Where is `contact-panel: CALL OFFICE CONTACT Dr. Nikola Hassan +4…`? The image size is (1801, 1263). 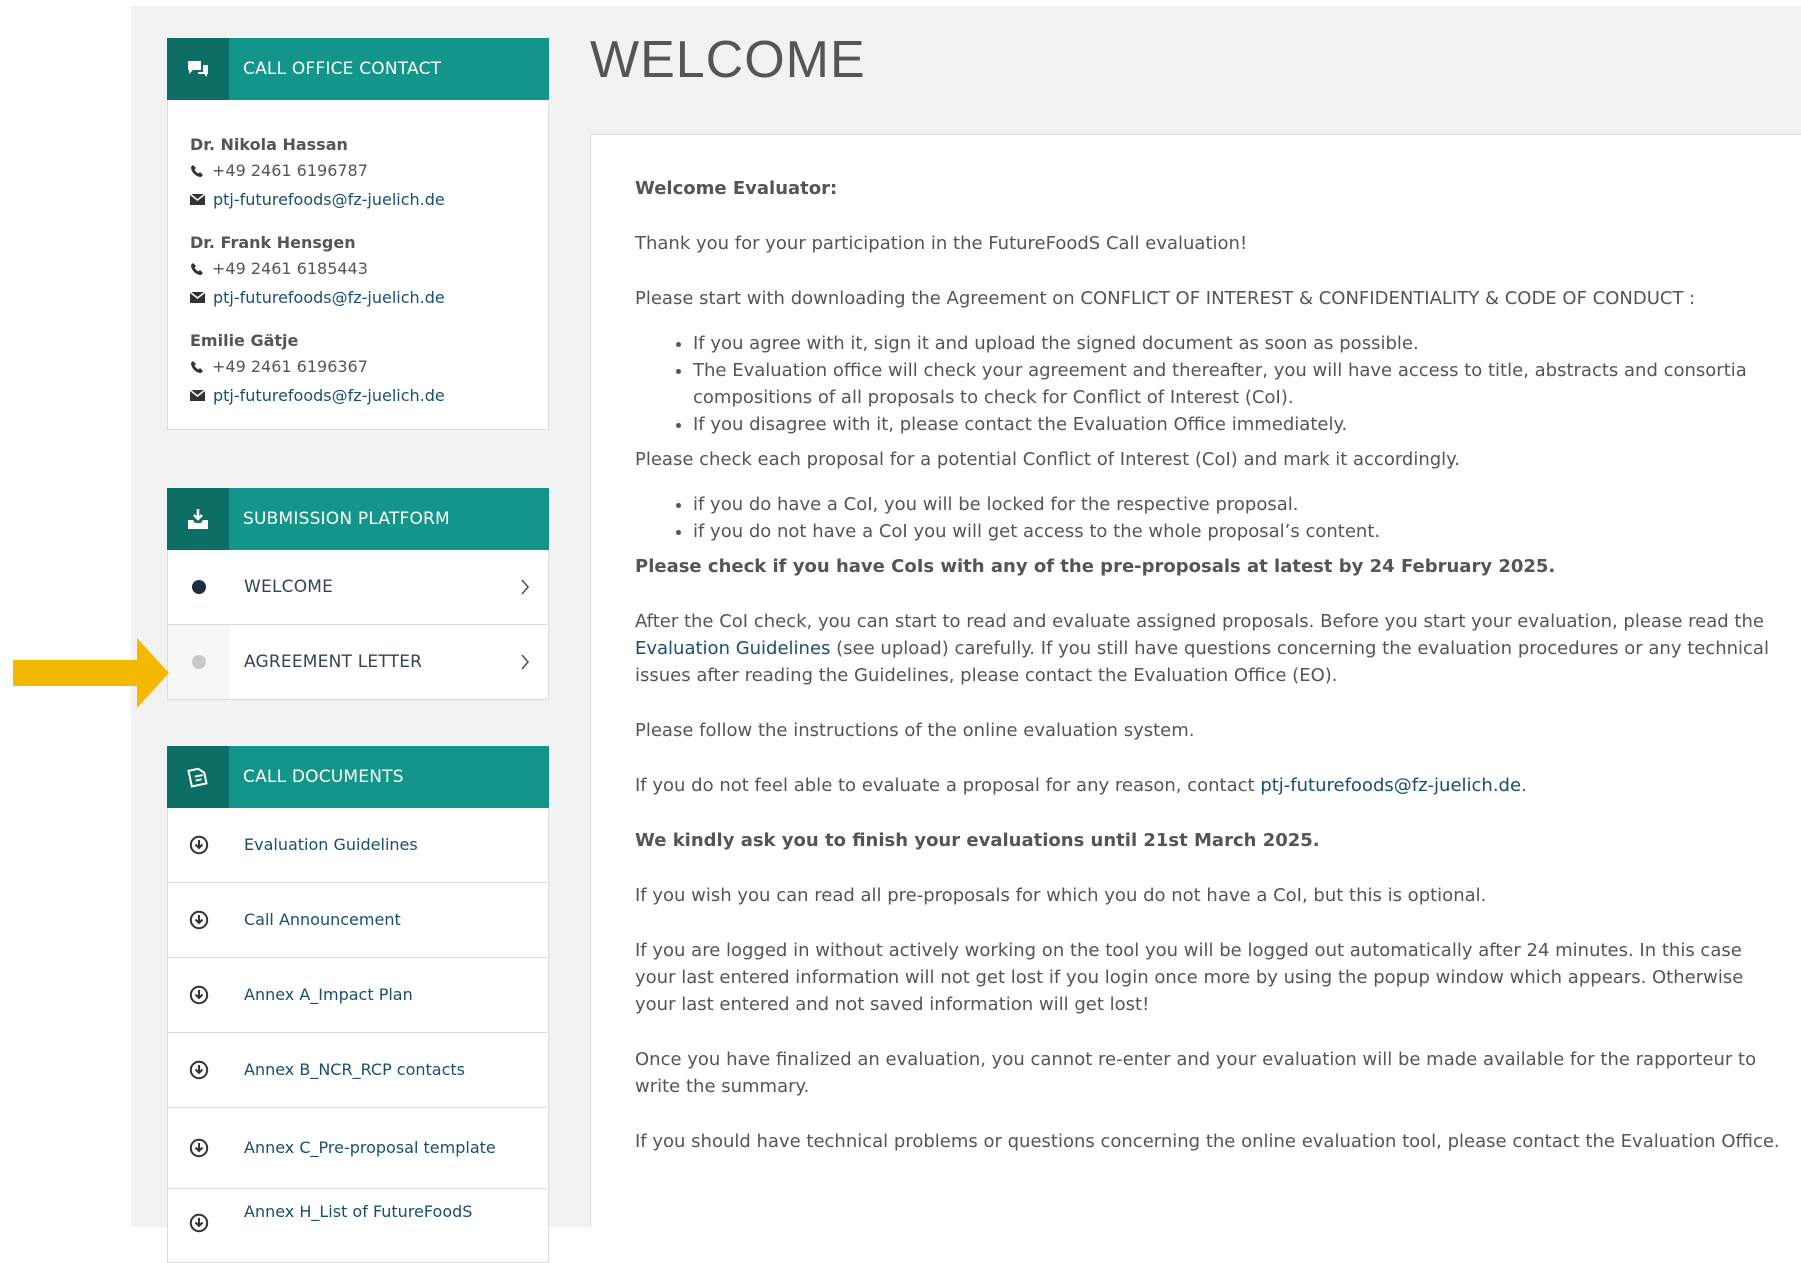
contact-panel: CALL OFFICE CONTACT Dr. Nikola Hassan +4… is located at coordinates (358, 234).